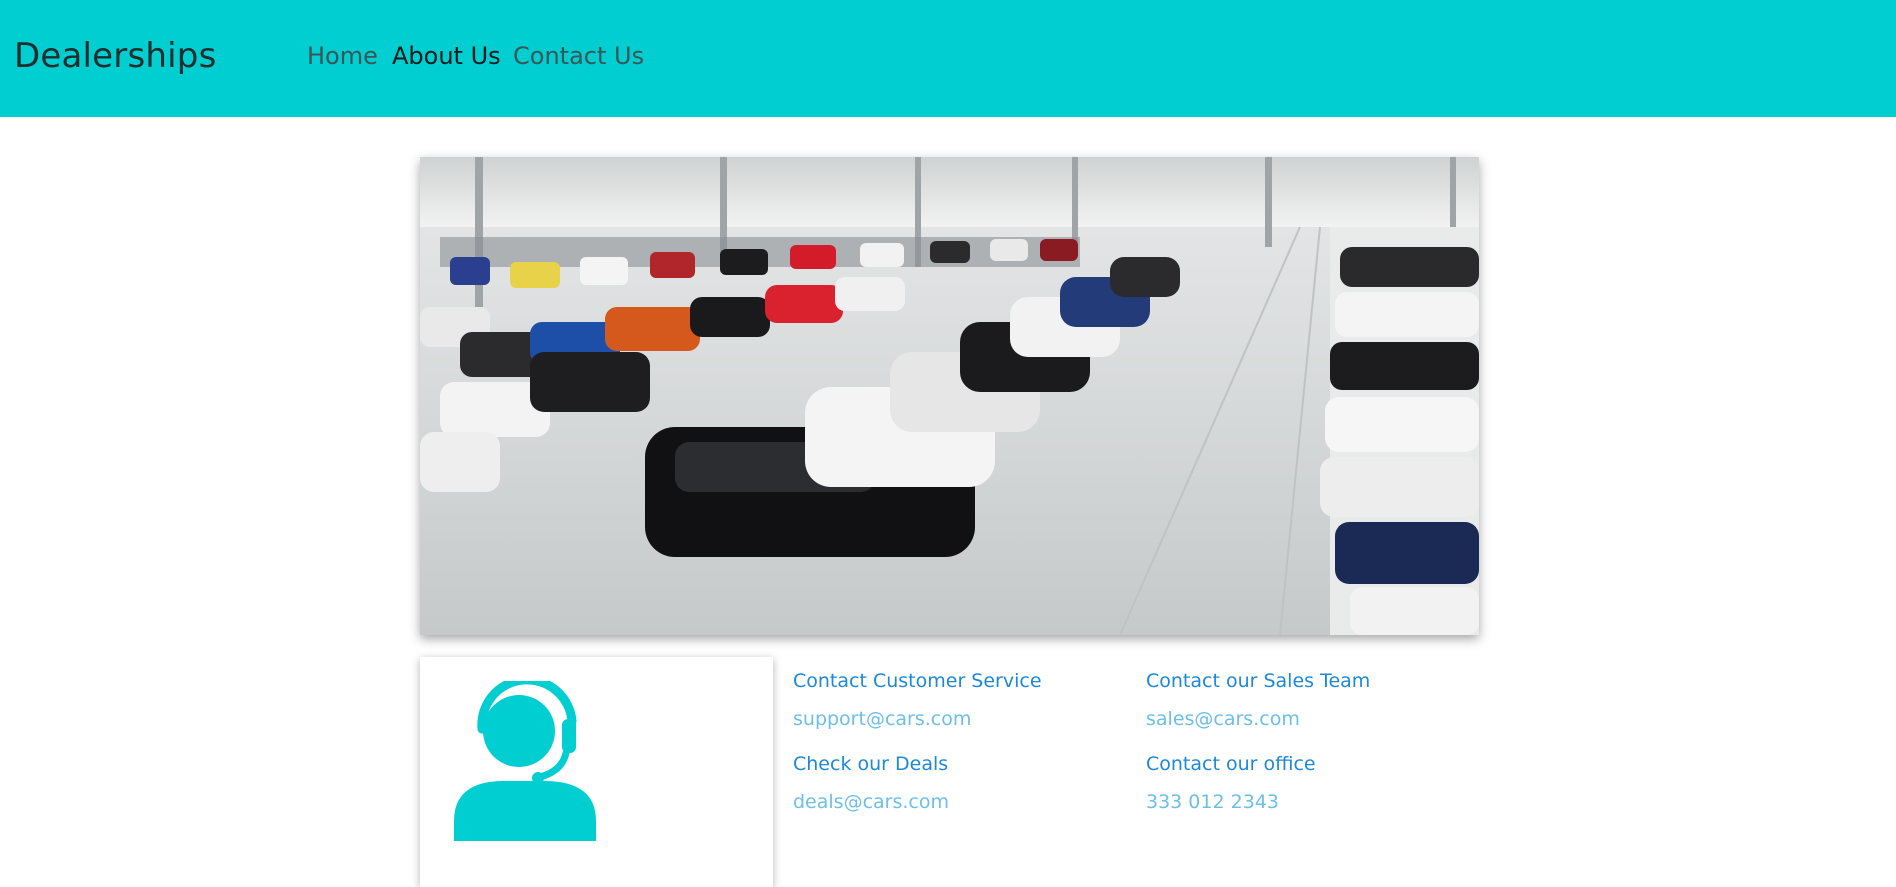 The image size is (1896, 887). I want to click on navbar: Dealerships Home About Us Contact Us, so click(948, 58).